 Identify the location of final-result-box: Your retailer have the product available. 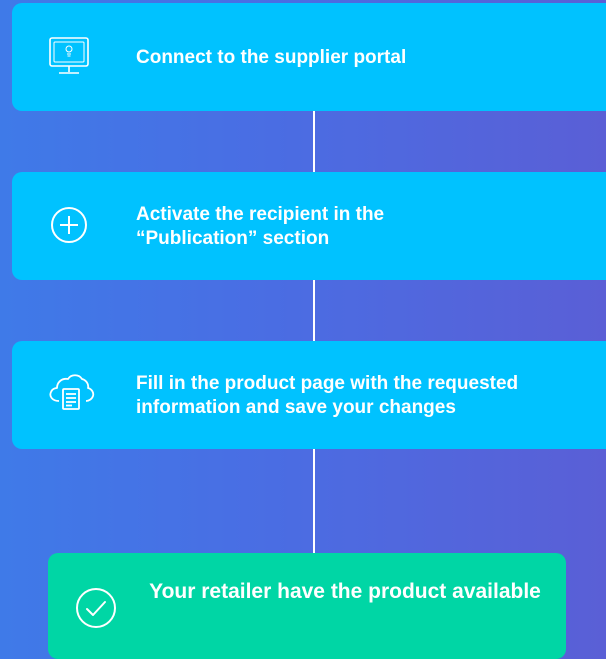
(307, 606).